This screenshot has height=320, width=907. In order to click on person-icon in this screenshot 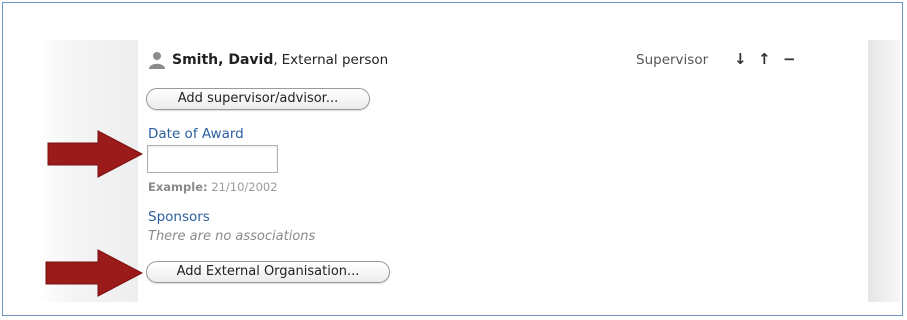, I will do `click(157, 60)`.